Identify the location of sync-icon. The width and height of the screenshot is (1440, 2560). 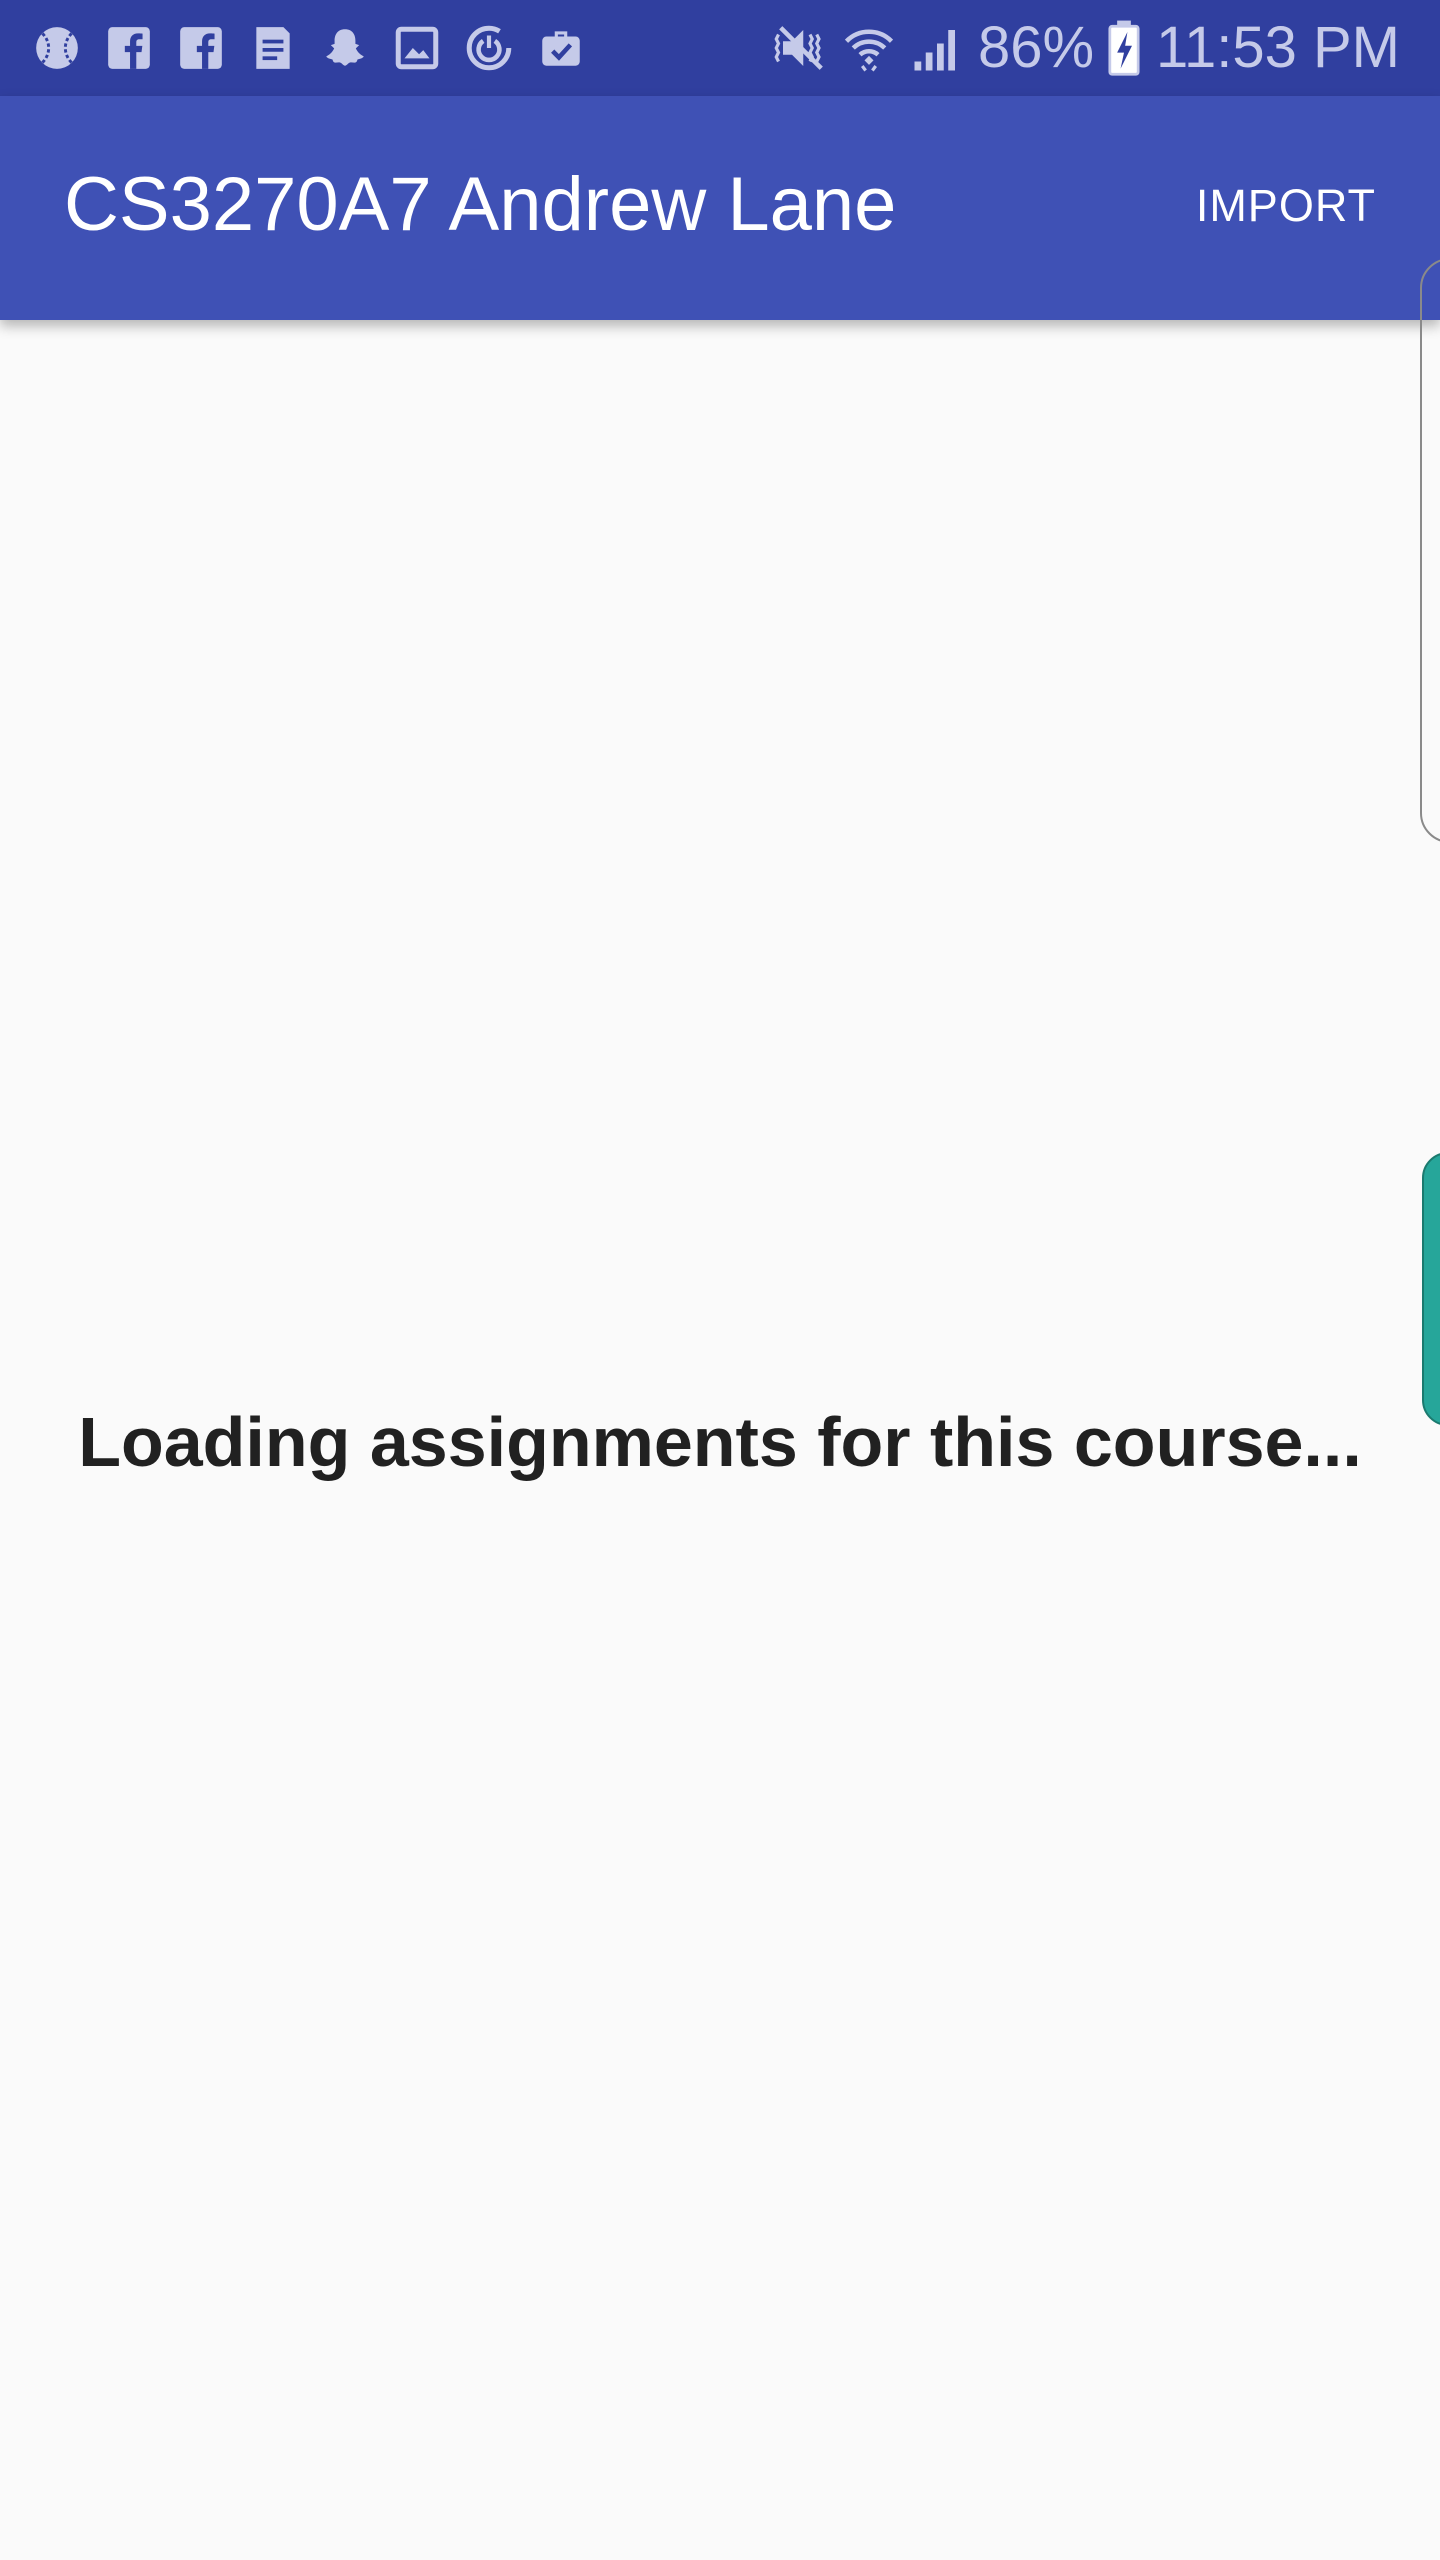
(489, 48).